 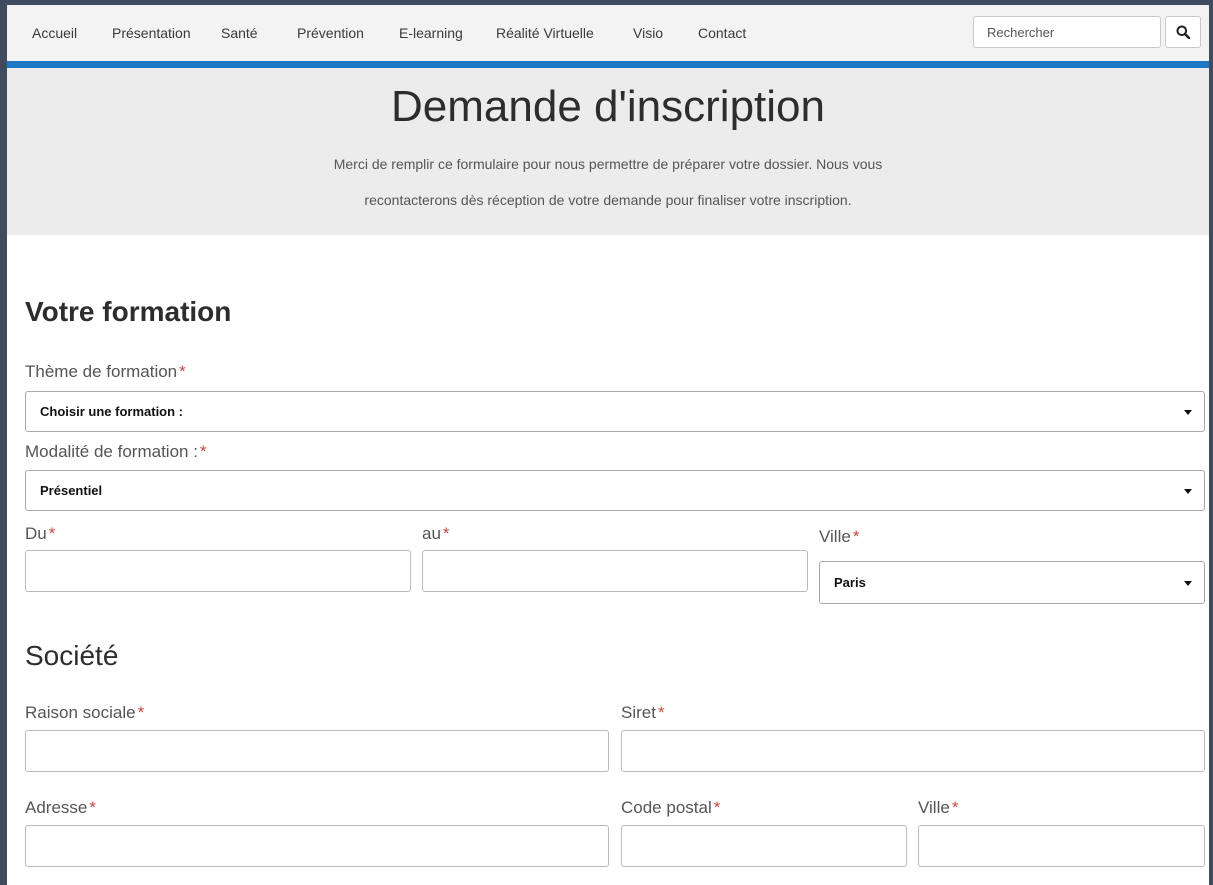 What do you see at coordinates (648, 33) in the screenshot?
I see `nav-item-visio: Visio` at bounding box center [648, 33].